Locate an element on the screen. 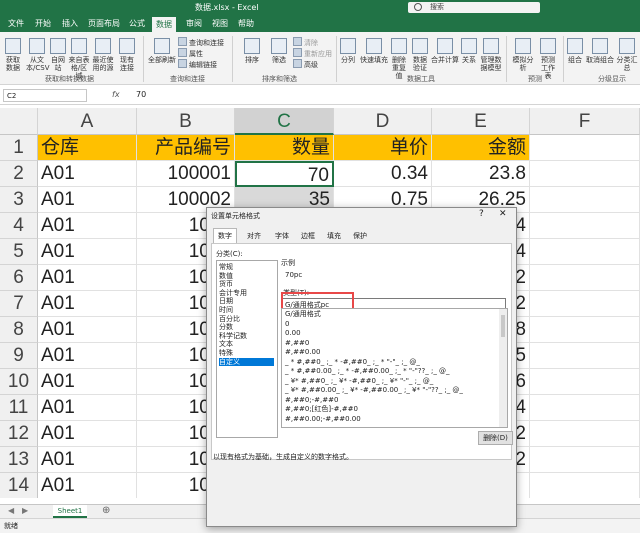 The width and height of the screenshot is (640, 533). category-item: 日期 is located at coordinates (246, 301).